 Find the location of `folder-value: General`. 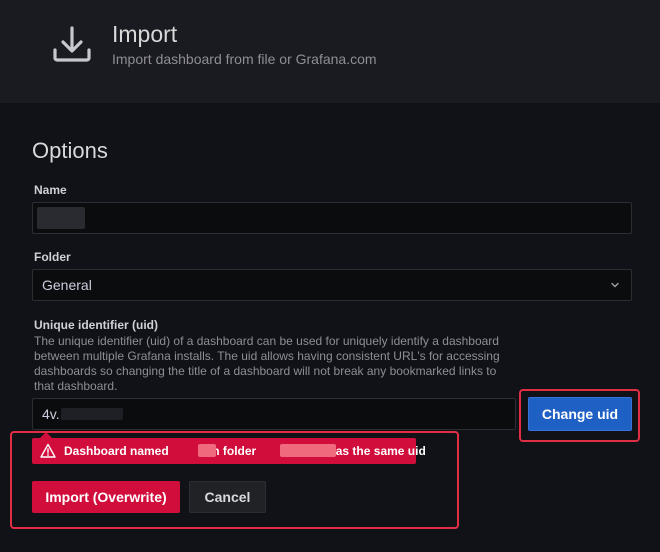

folder-value: General is located at coordinates (67, 285).